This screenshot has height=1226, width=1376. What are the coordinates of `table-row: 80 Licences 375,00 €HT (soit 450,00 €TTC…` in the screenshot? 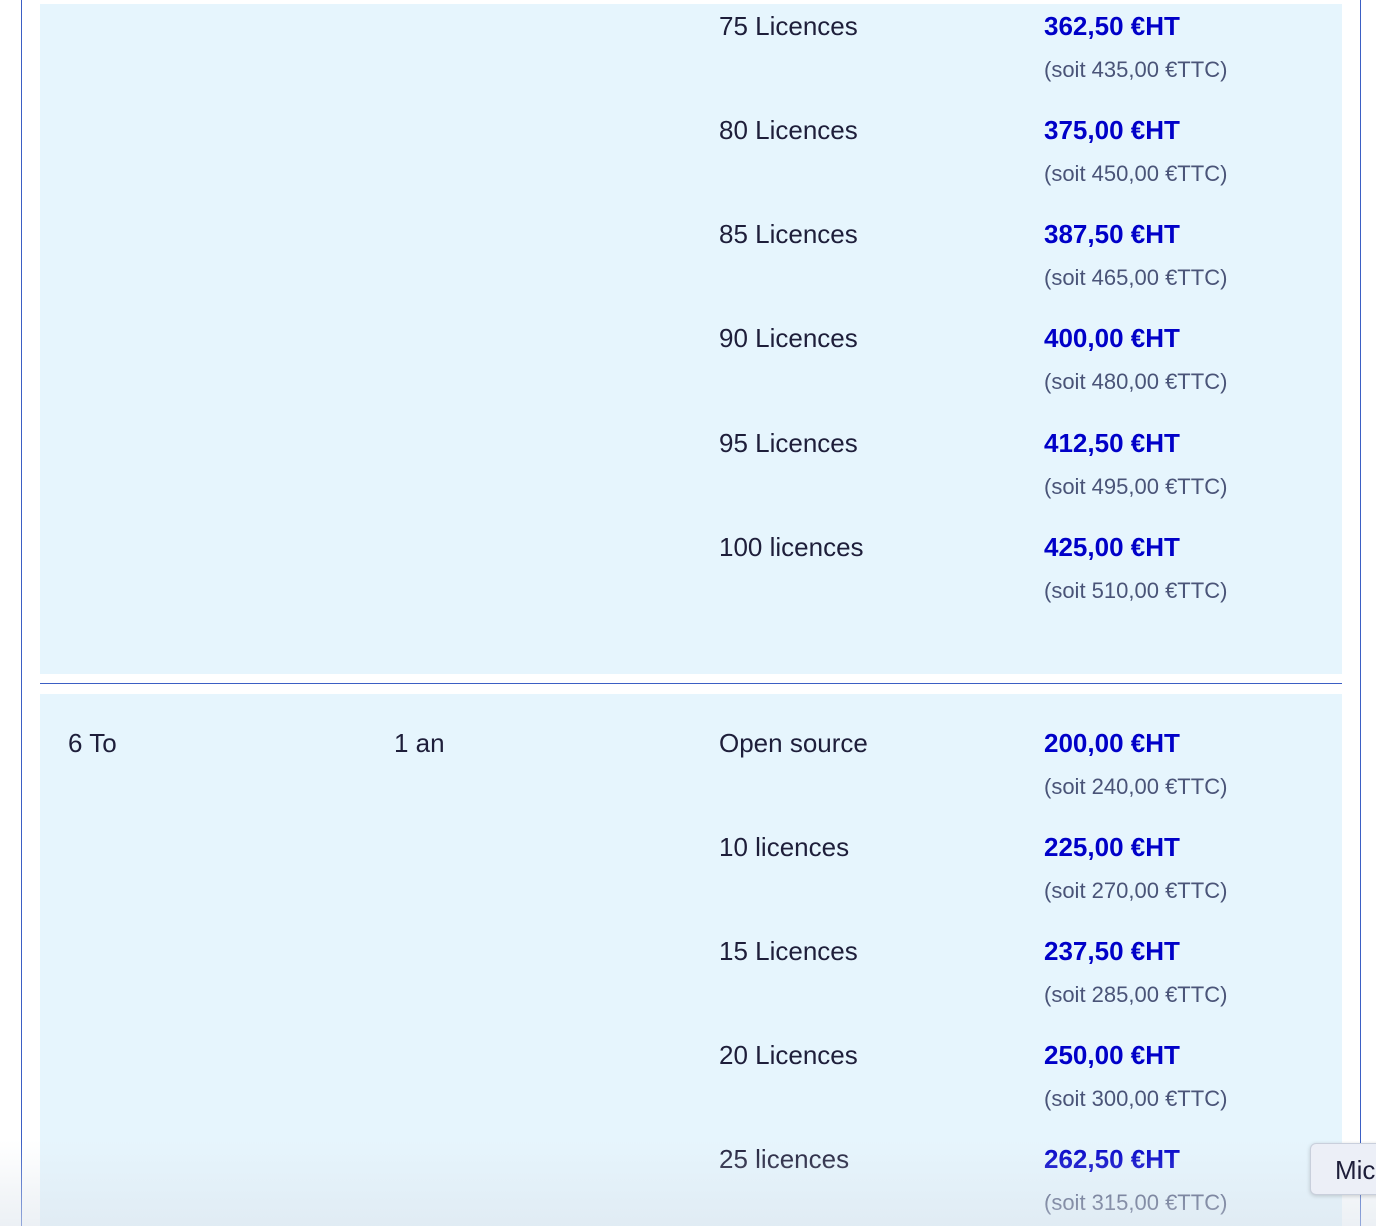 It's located at (691, 158).